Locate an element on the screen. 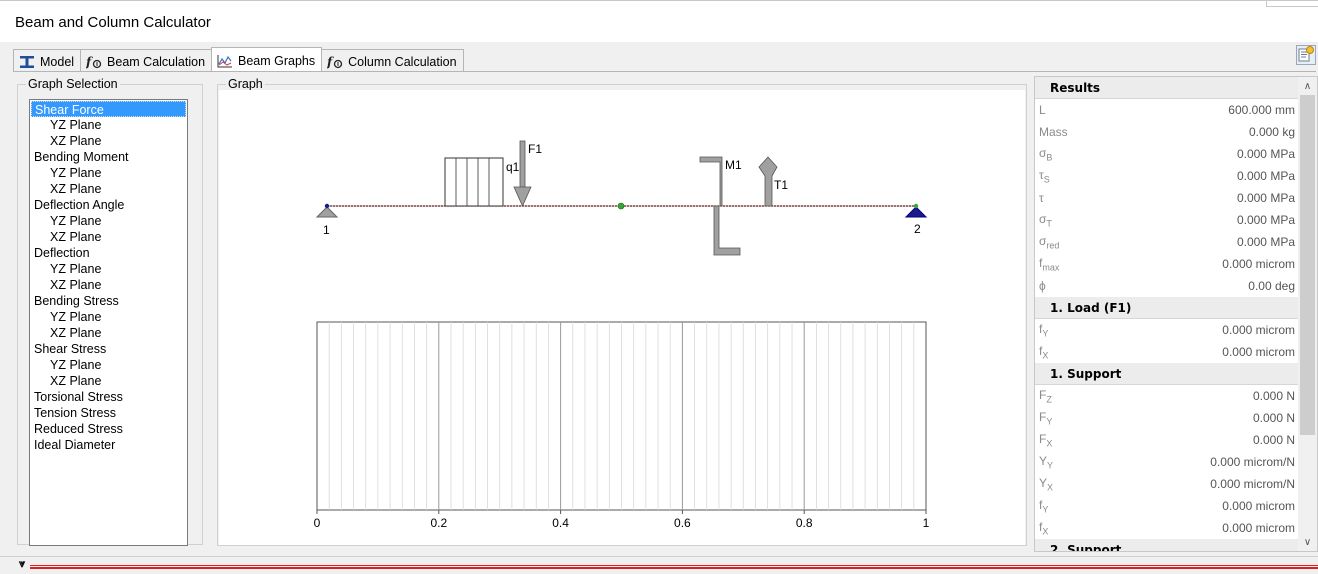 The width and height of the screenshot is (1318, 574). moment-lower-icon is located at coordinates (726, 230).